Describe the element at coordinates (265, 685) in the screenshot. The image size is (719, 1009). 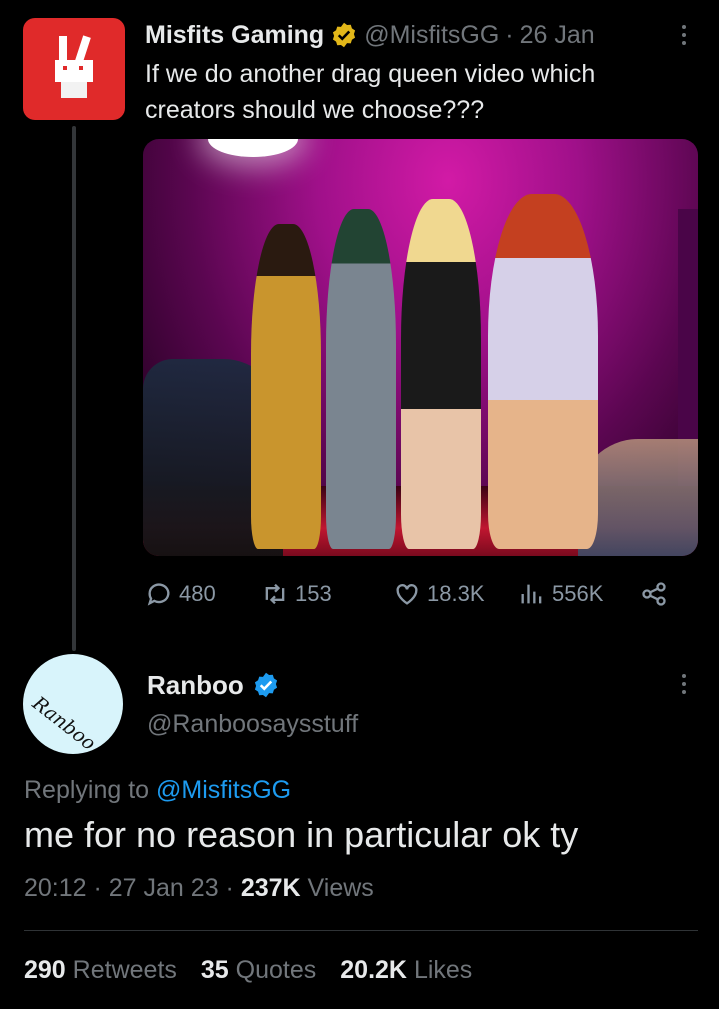
I see `verified-blue-badge-icon` at that location.